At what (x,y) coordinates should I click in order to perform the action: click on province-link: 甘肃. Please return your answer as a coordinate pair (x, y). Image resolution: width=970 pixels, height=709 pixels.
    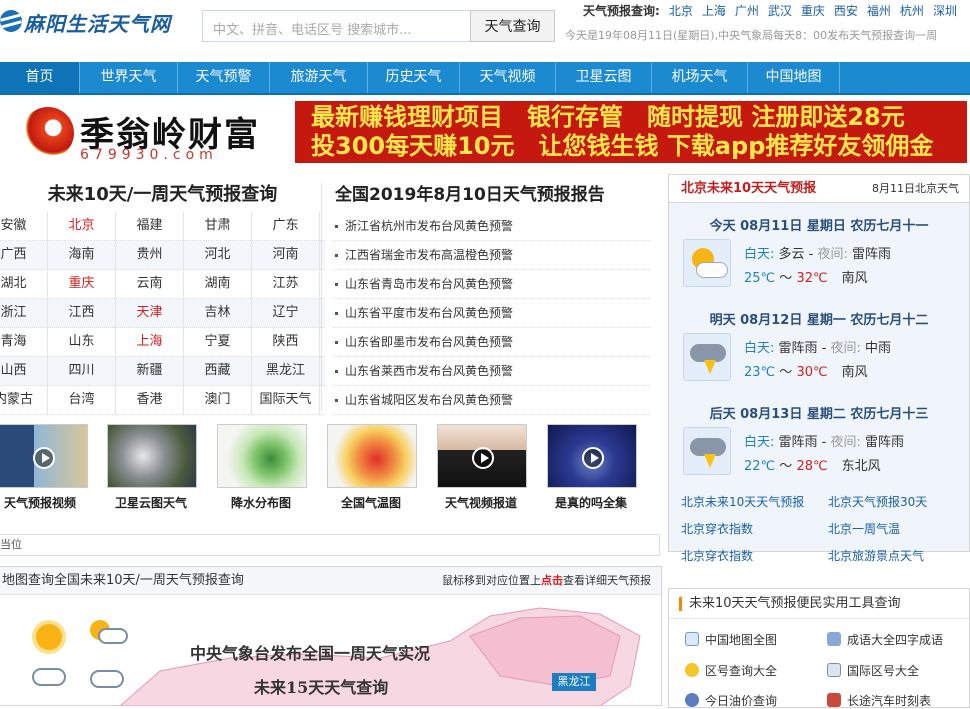
    Looking at the image, I should click on (218, 226).